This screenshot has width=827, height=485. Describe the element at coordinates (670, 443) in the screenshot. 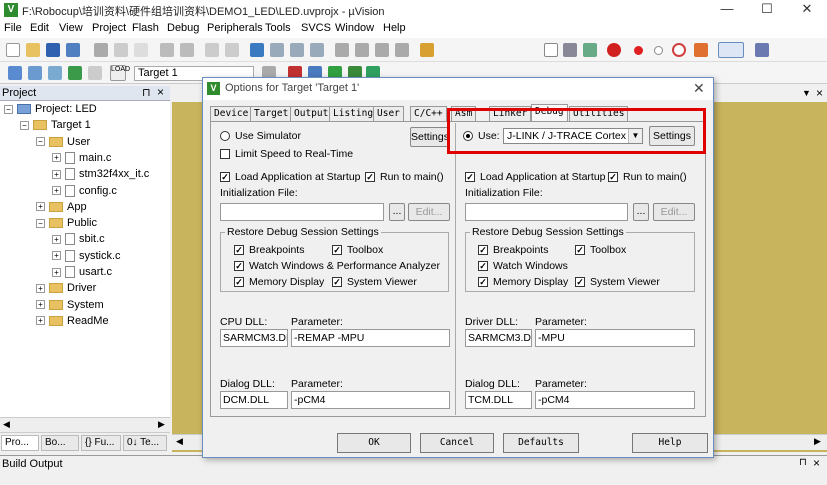

I see `help-button: Help` at that location.